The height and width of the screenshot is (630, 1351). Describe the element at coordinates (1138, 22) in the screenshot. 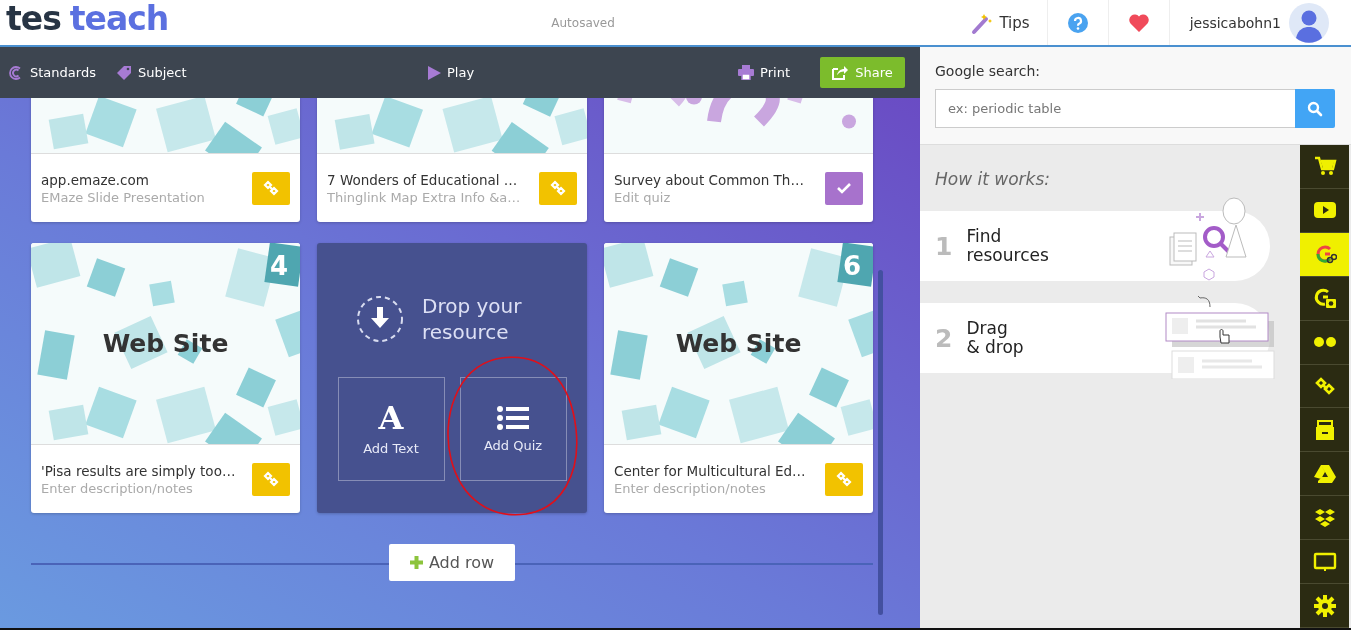

I see `heart-icon` at that location.